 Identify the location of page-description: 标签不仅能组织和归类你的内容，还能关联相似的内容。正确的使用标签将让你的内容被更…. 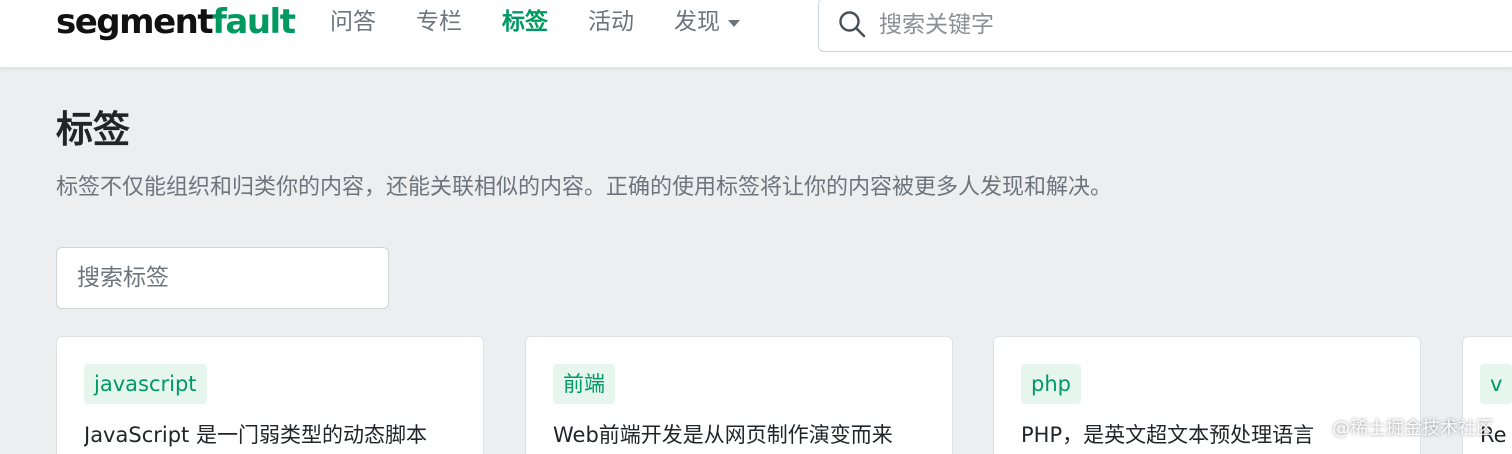
(584, 187).